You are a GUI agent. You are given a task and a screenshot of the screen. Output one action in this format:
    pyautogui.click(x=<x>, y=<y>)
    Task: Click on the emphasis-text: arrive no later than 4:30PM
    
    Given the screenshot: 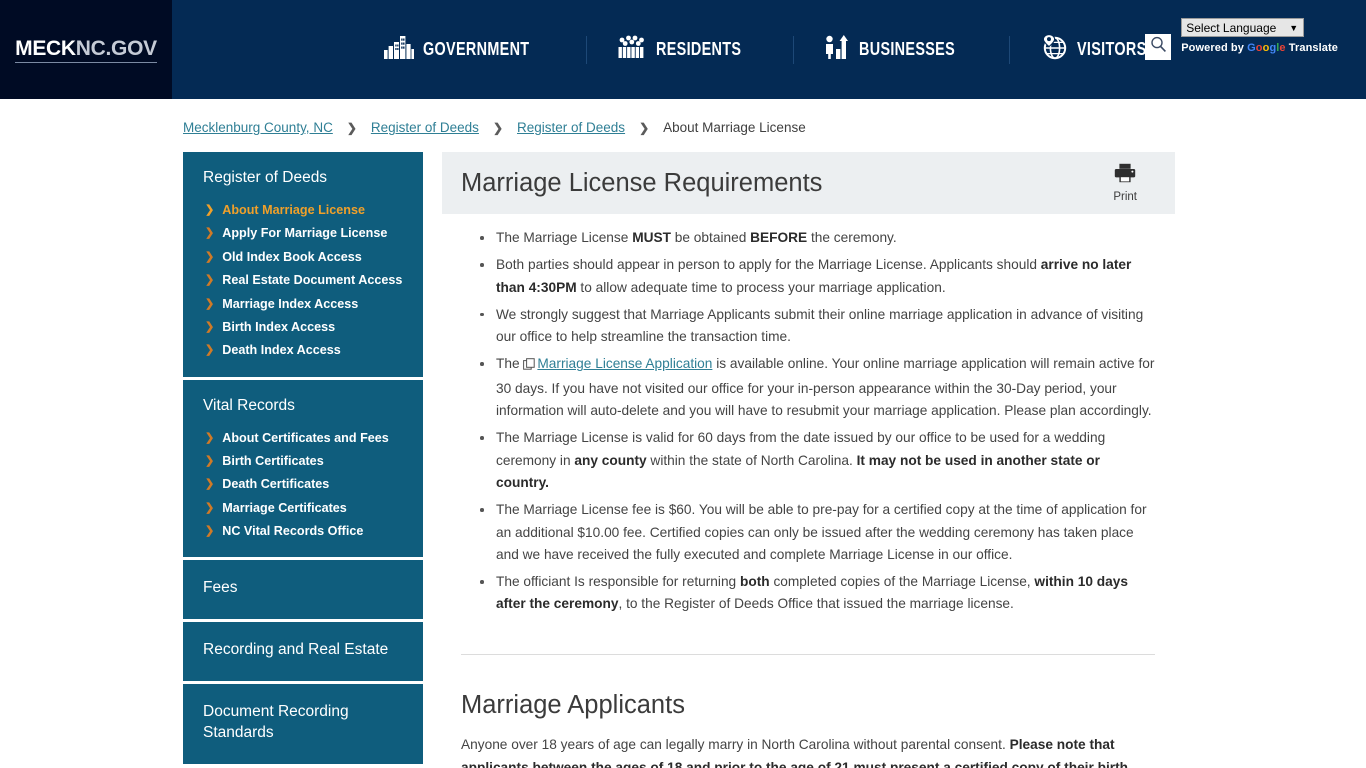 What is the action you would take?
    pyautogui.click(x=814, y=276)
    